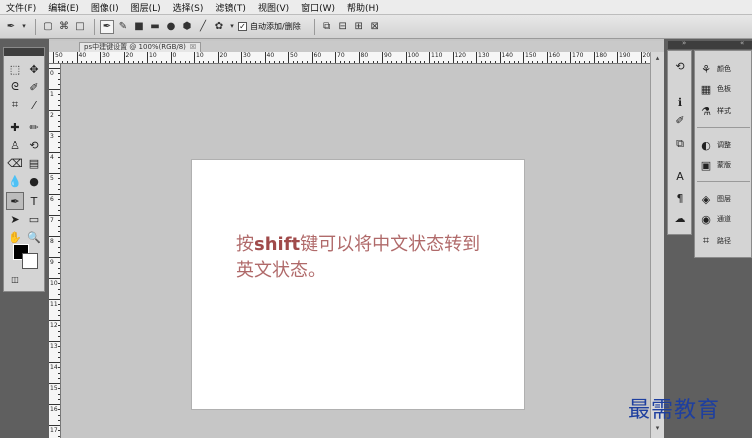 This screenshot has height=438, width=752. Describe the element at coordinates (171, 27) in the screenshot. I see `ellipse-icon: ●` at that location.